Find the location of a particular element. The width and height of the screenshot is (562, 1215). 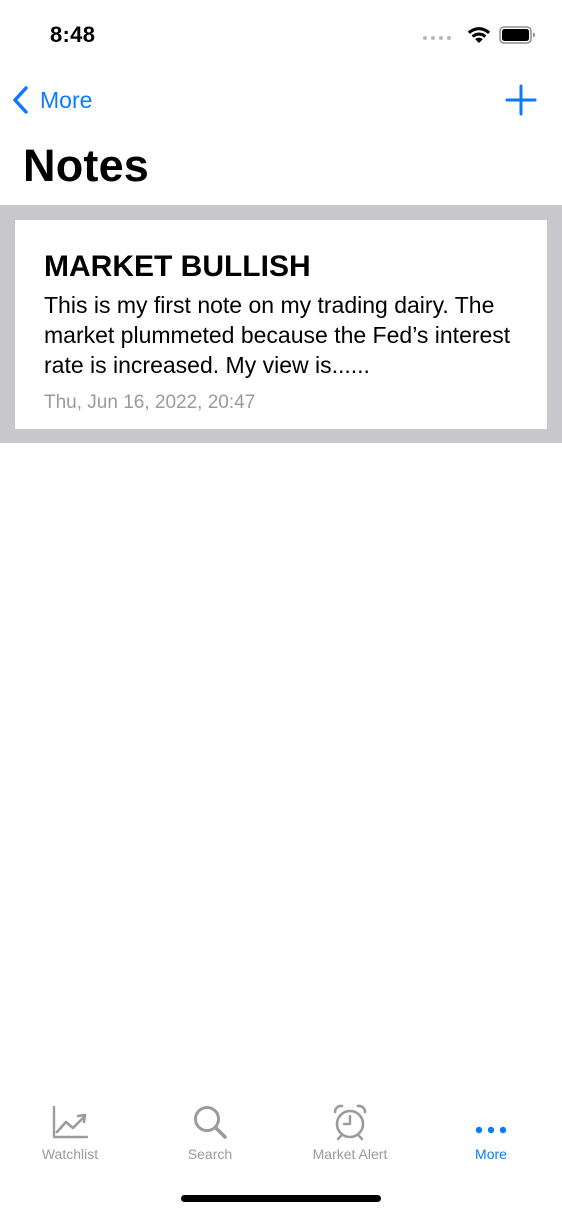

chevron-left-icon is located at coordinates (20, 100).